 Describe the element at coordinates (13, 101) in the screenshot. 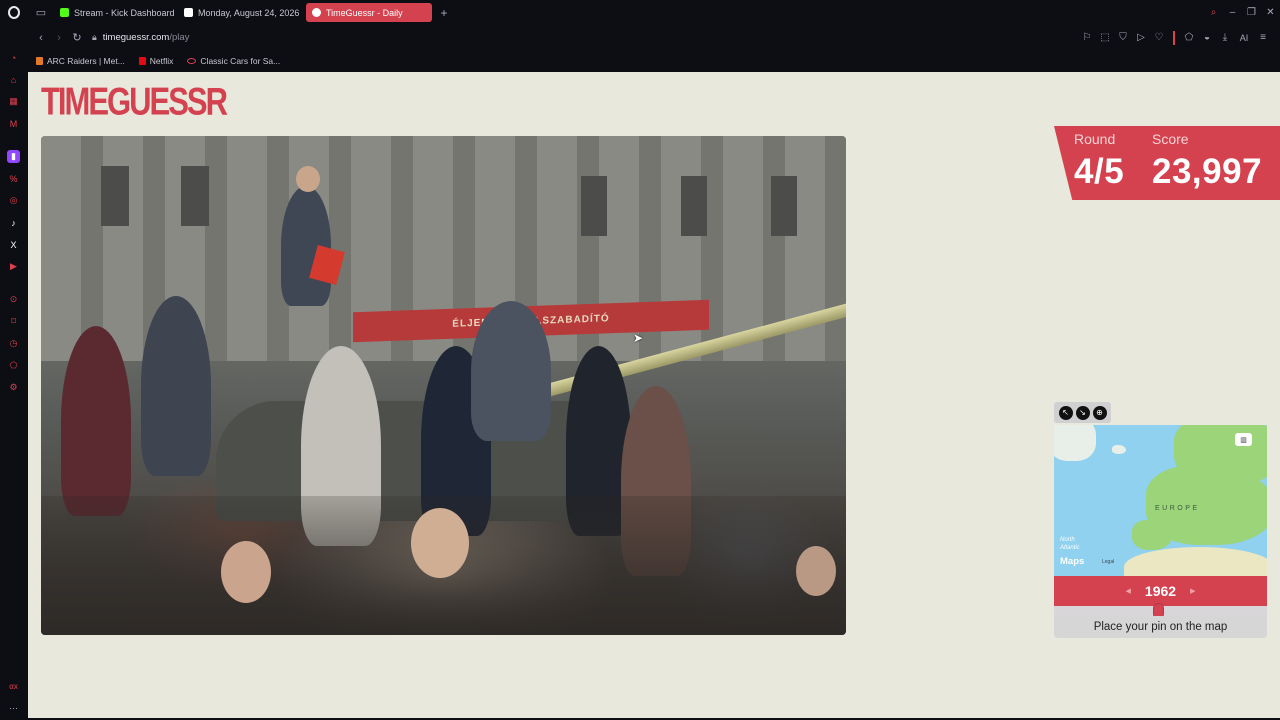

I see `workspace-icon: ▦` at that location.